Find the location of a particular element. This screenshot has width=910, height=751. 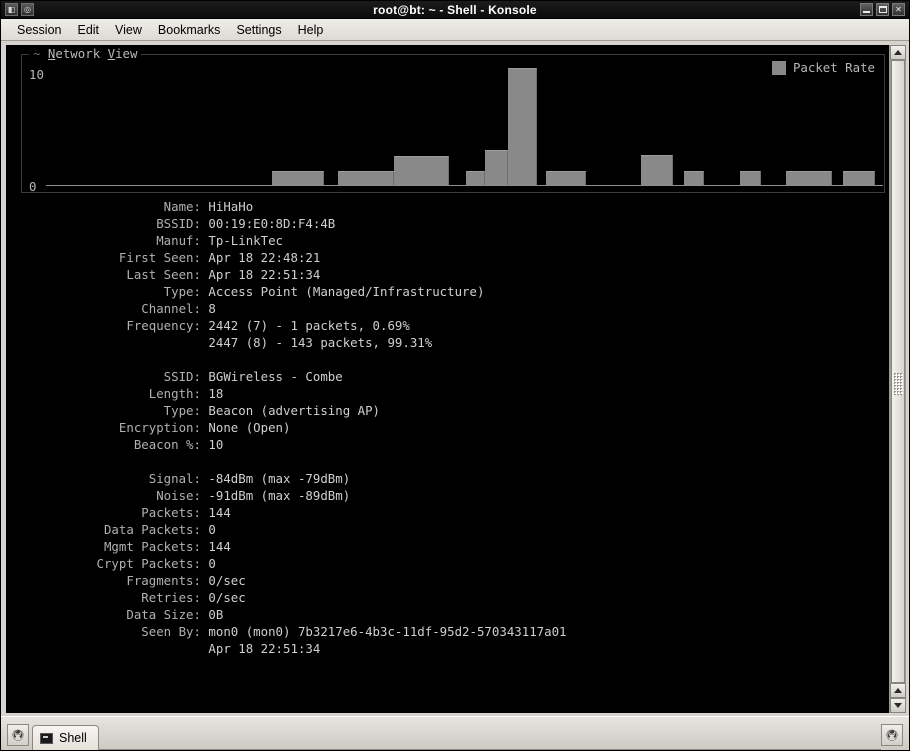

detail-row: Crypt Packets: 0 is located at coordinates (447, 563).